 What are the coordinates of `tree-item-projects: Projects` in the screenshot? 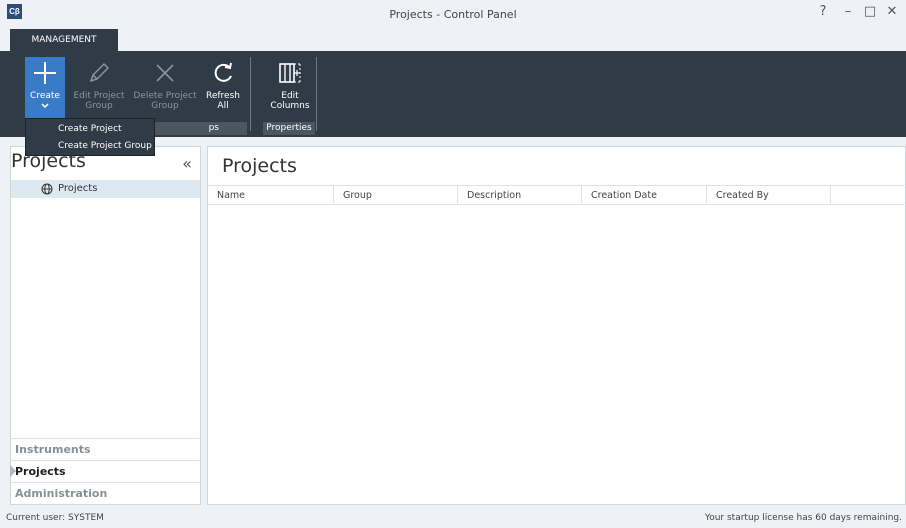 It's located at (105, 189).